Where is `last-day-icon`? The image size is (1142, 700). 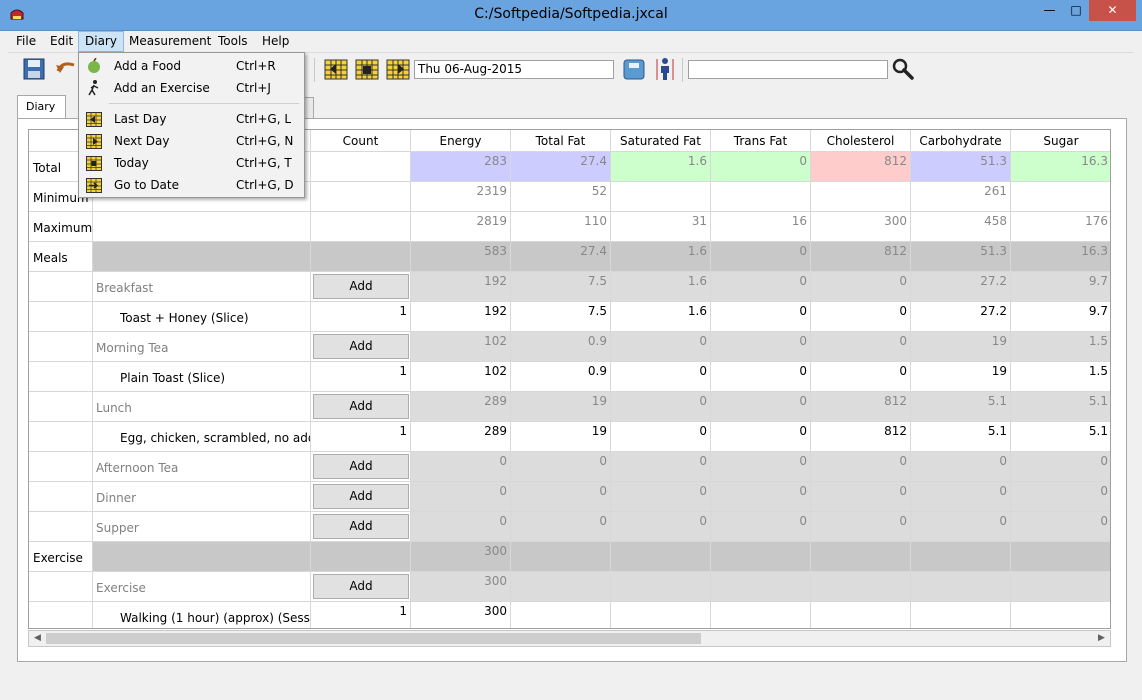
last-day-icon is located at coordinates (336, 69).